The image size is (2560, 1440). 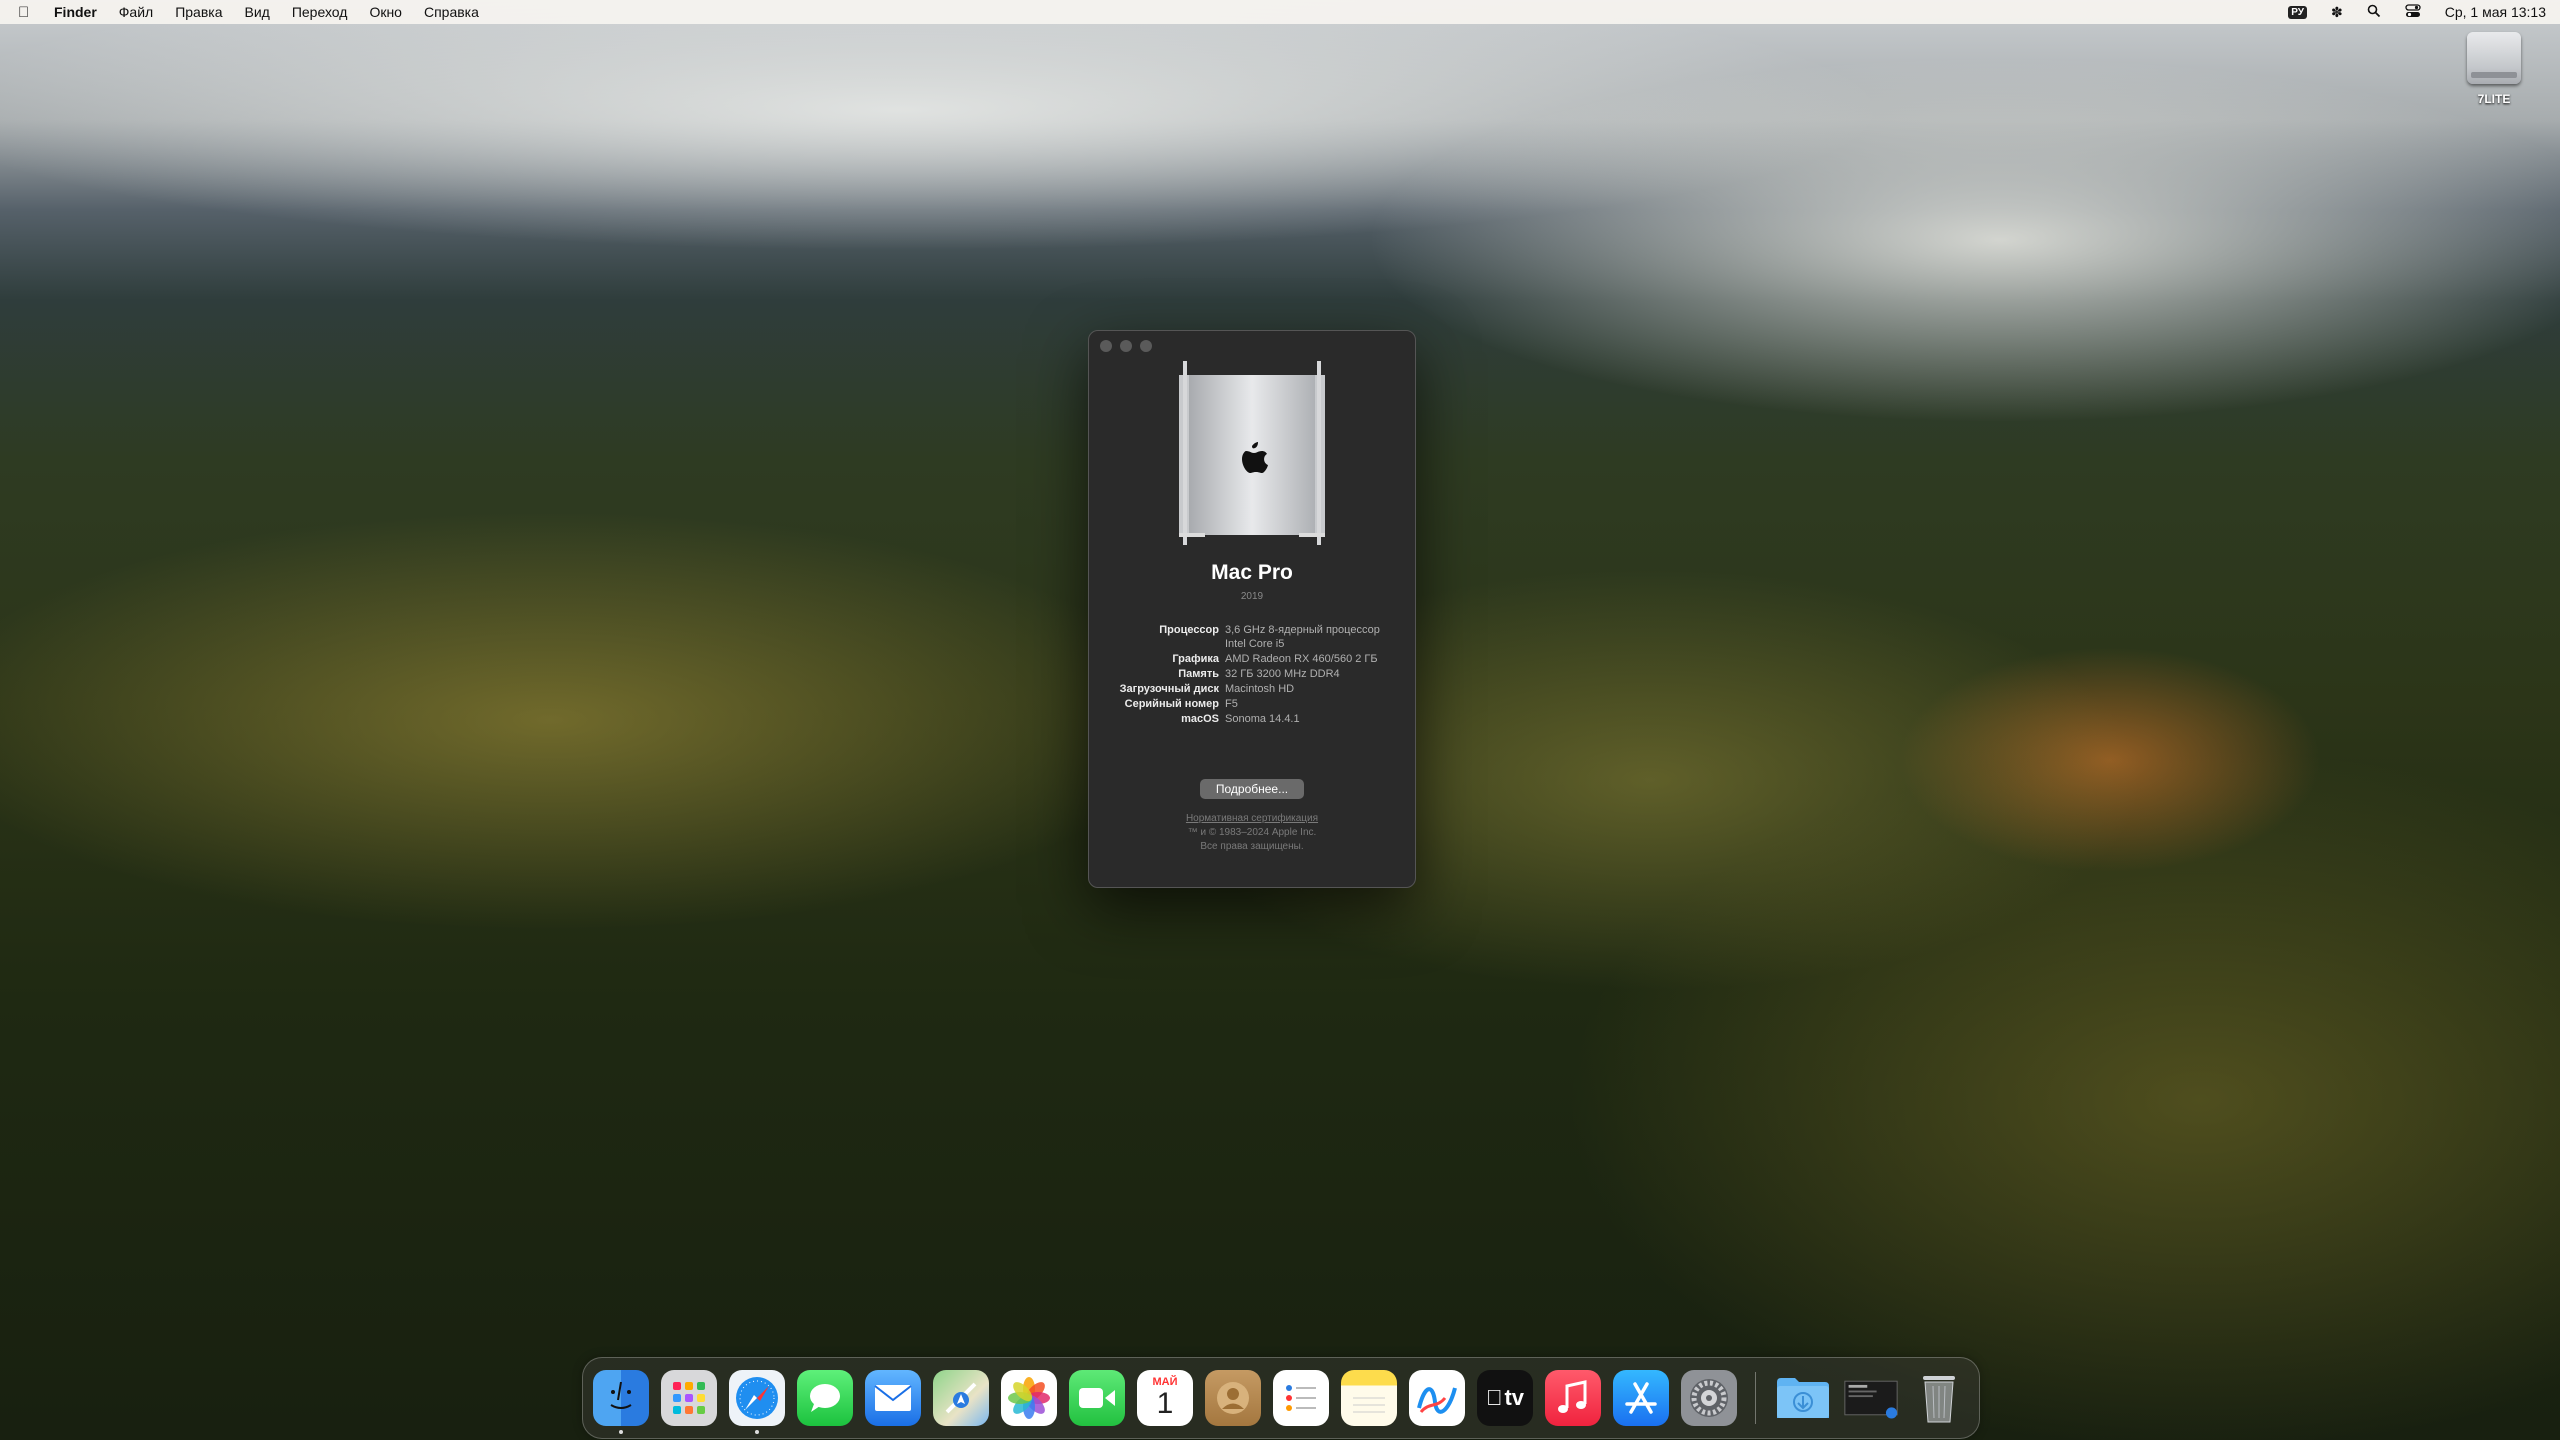 I want to click on dock-separator, so click(x=1755, y=1398).